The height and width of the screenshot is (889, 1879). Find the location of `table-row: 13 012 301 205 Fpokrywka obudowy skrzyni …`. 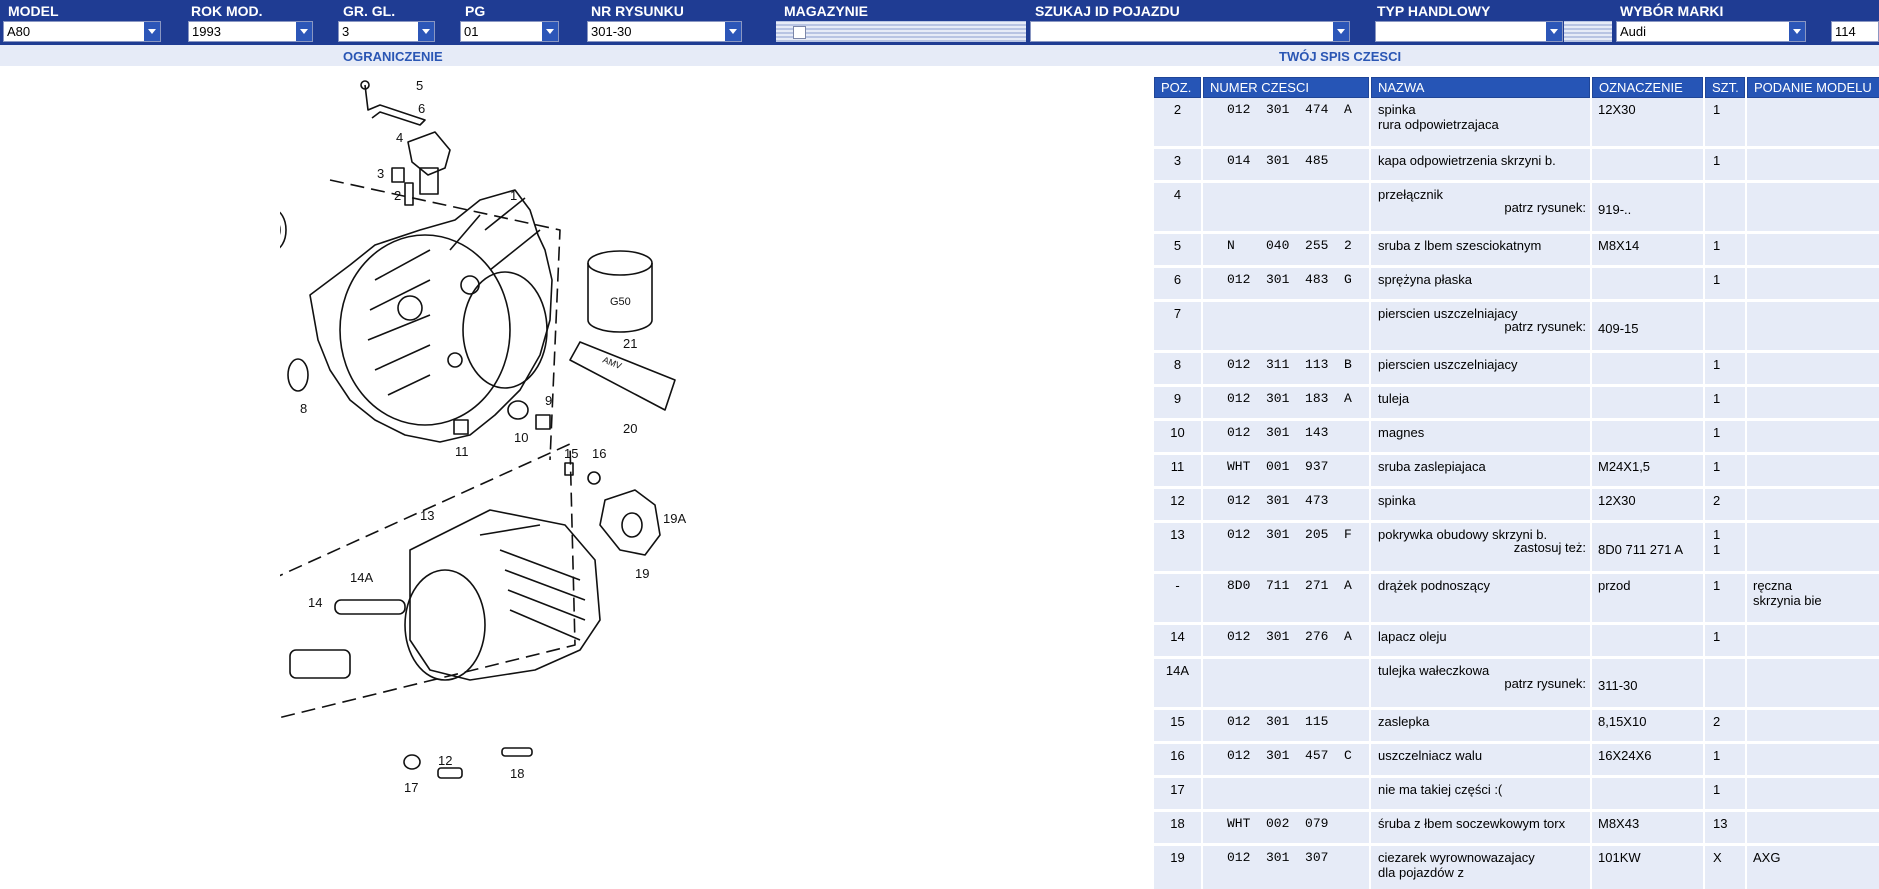

table-row: 13 012 301 205 Fpokrywka obudowy skrzyni … is located at coordinates (1516, 548).